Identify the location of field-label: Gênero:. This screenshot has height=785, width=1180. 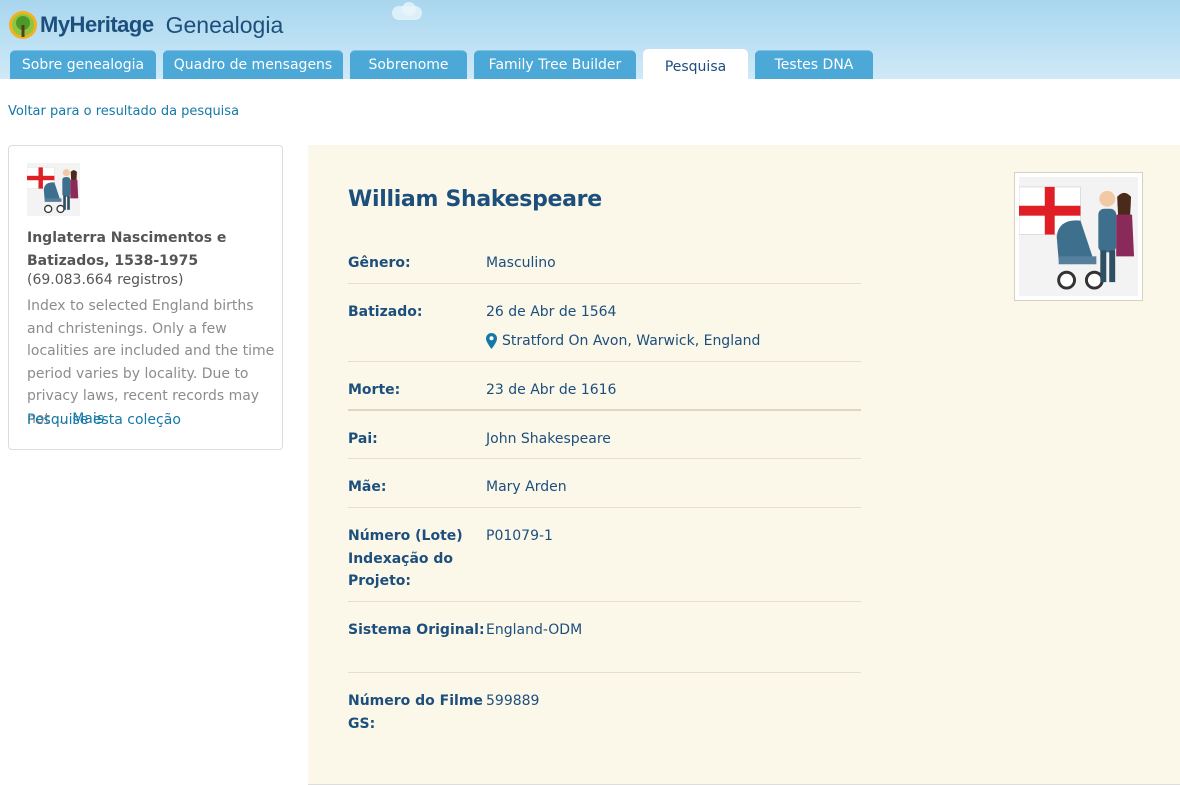
(379, 263).